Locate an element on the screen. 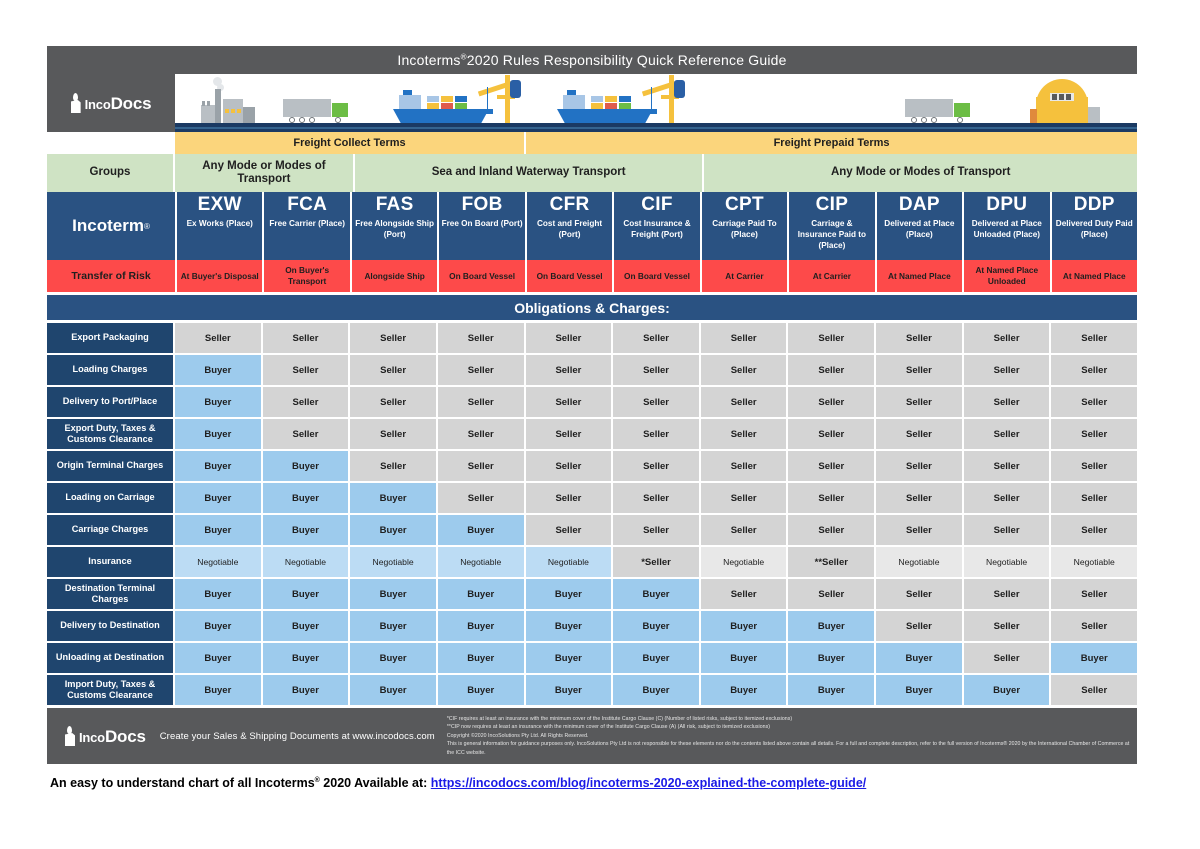 The width and height of the screenshot is (1200, 849). term-column-cip: CIP Carriage & Insurance Paid to (Place) is located at coordinates (833, 226).